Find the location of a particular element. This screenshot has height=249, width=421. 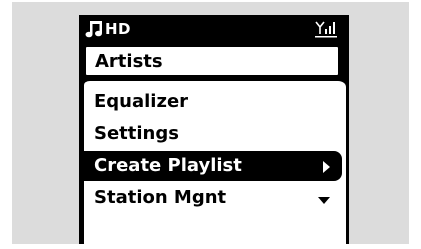

menu-item-equalizer: Equalizer is located at coordinates (213, 102).